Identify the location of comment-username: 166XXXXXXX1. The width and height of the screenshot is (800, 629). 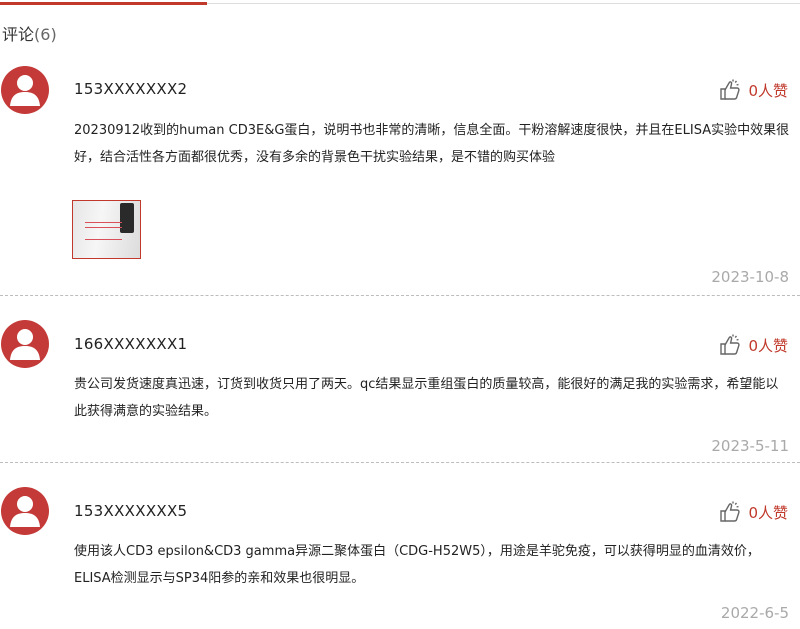
(131, 344).